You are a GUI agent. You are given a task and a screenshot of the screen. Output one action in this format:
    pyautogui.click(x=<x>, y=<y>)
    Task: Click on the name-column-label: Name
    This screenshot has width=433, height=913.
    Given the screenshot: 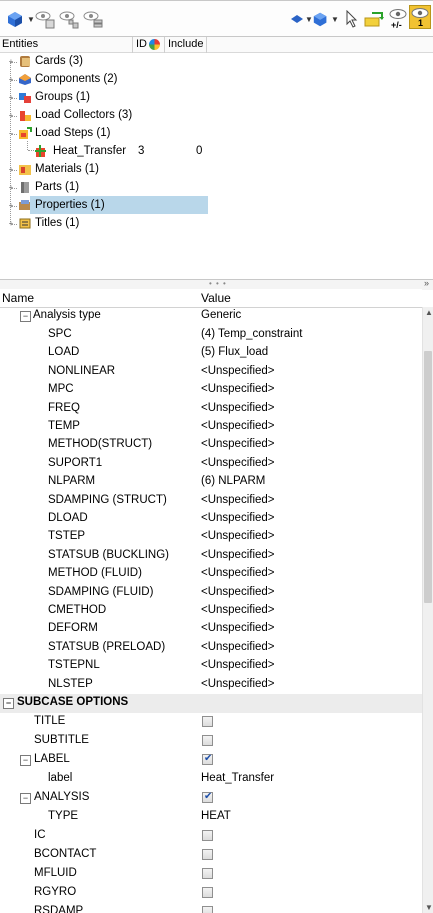 What is the action you would take?
    pyautogui.click(x=18, y=298)
    